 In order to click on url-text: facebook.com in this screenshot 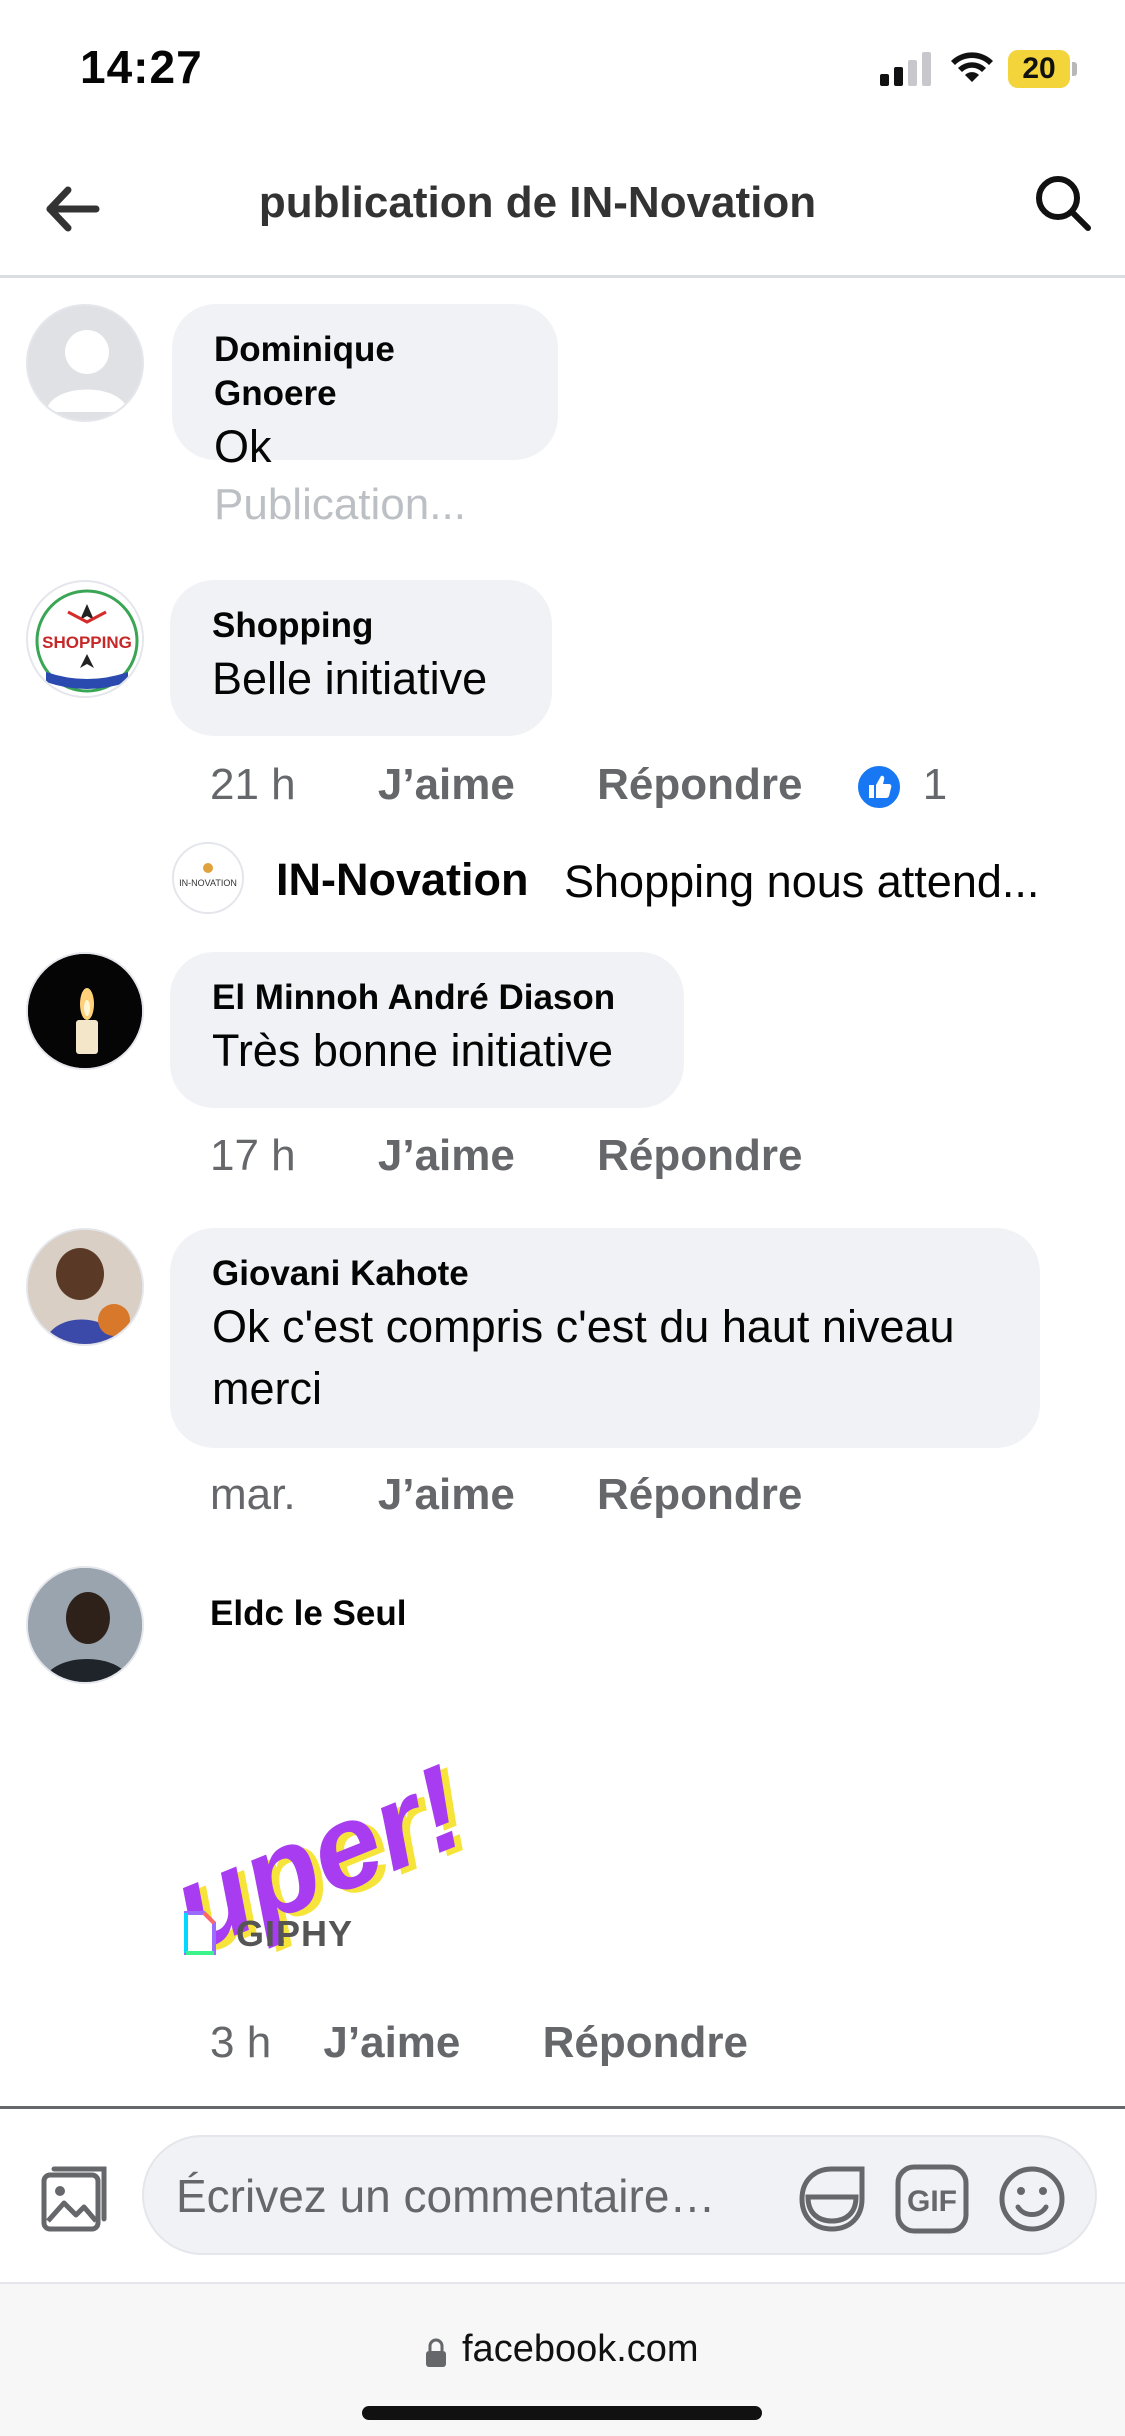, I will do `click(580, 2349)`.